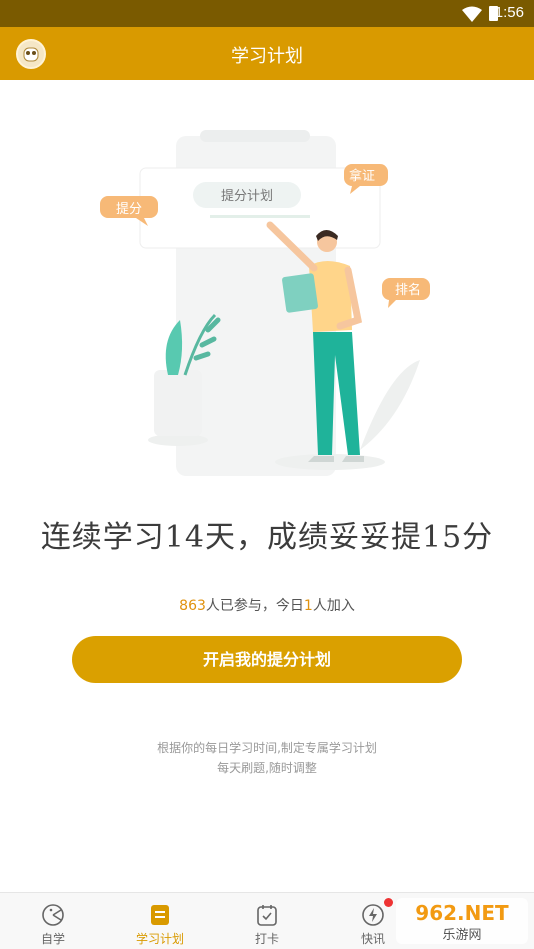 The height and width of the screenshot is (949, 534). What do you see at coordinates (461, 935) in the screenshot?
I see `svg-text: 乐游网` at bounding box center [461, 935].